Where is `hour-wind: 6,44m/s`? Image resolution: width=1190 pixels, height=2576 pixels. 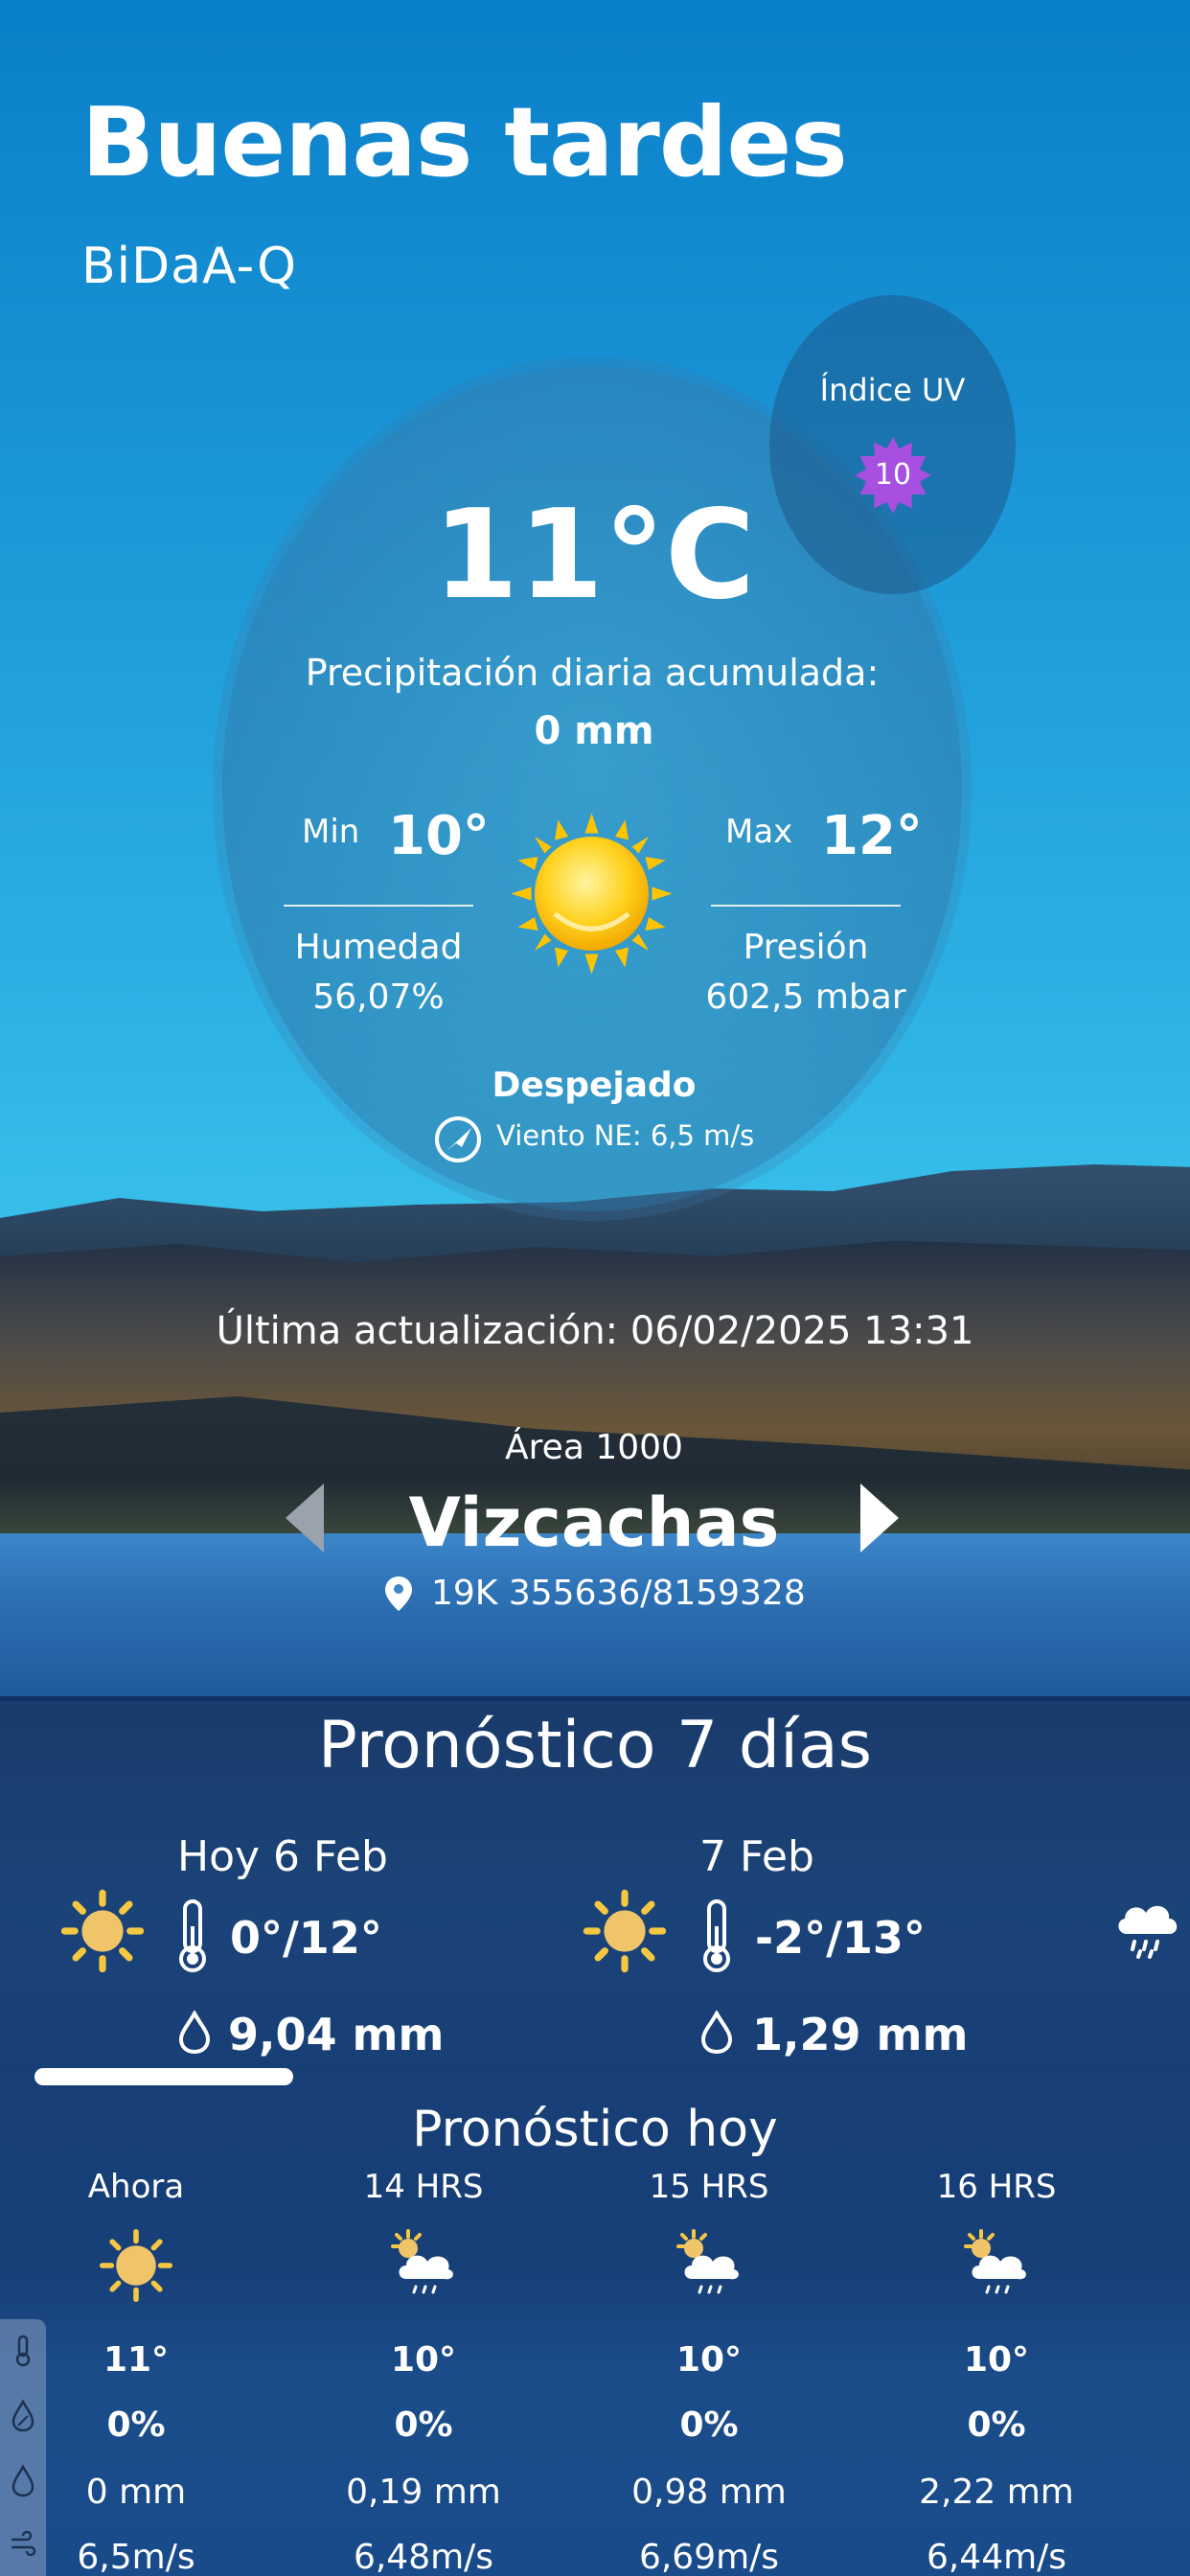 hour-wind: 6,44m/s is located at coordinates (997, 2557).